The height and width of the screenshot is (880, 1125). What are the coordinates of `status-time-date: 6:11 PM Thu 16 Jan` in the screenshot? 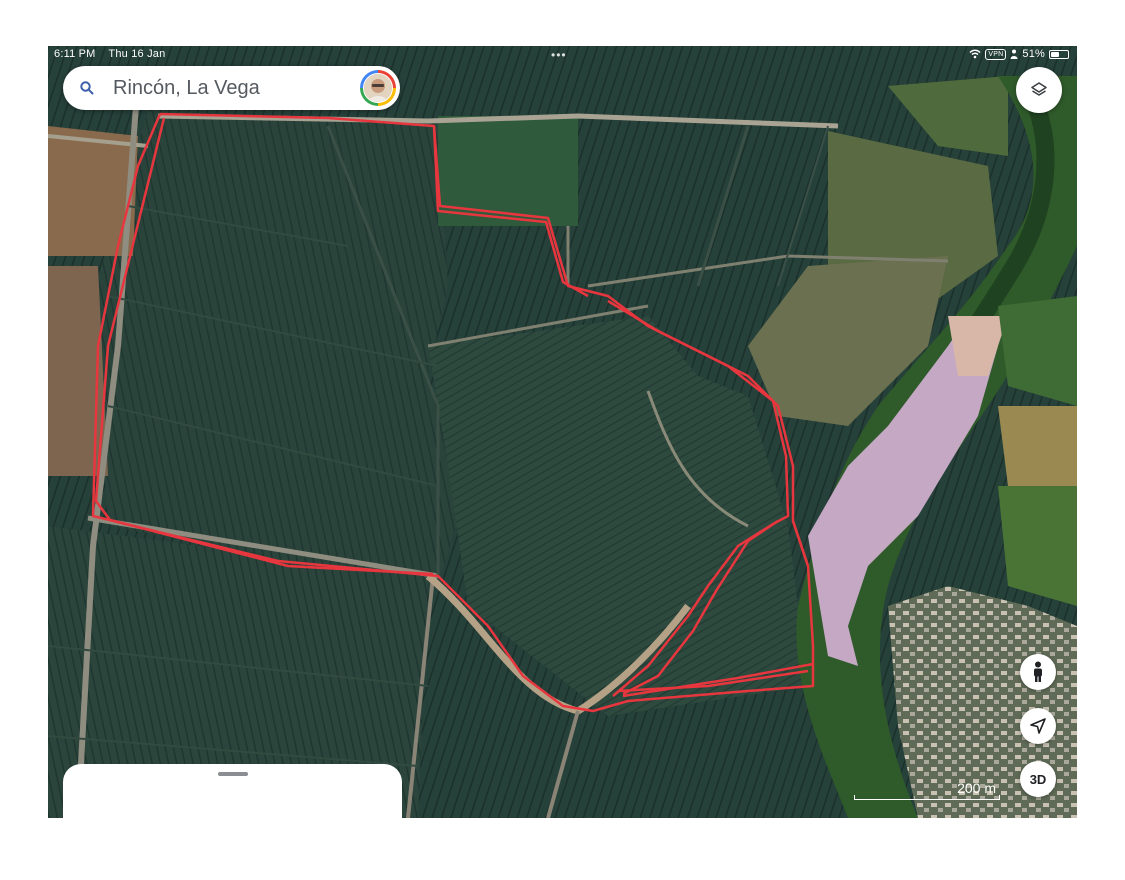 It's located at (109, 54).